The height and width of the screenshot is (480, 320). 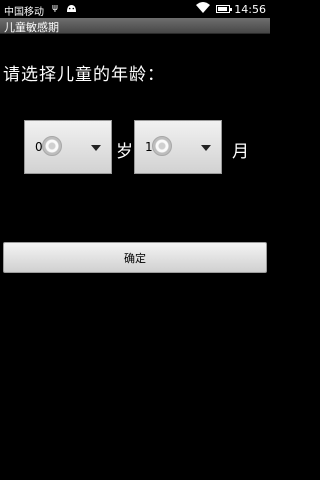 I want to click on wifi-icon, so click(x=203, y=7).